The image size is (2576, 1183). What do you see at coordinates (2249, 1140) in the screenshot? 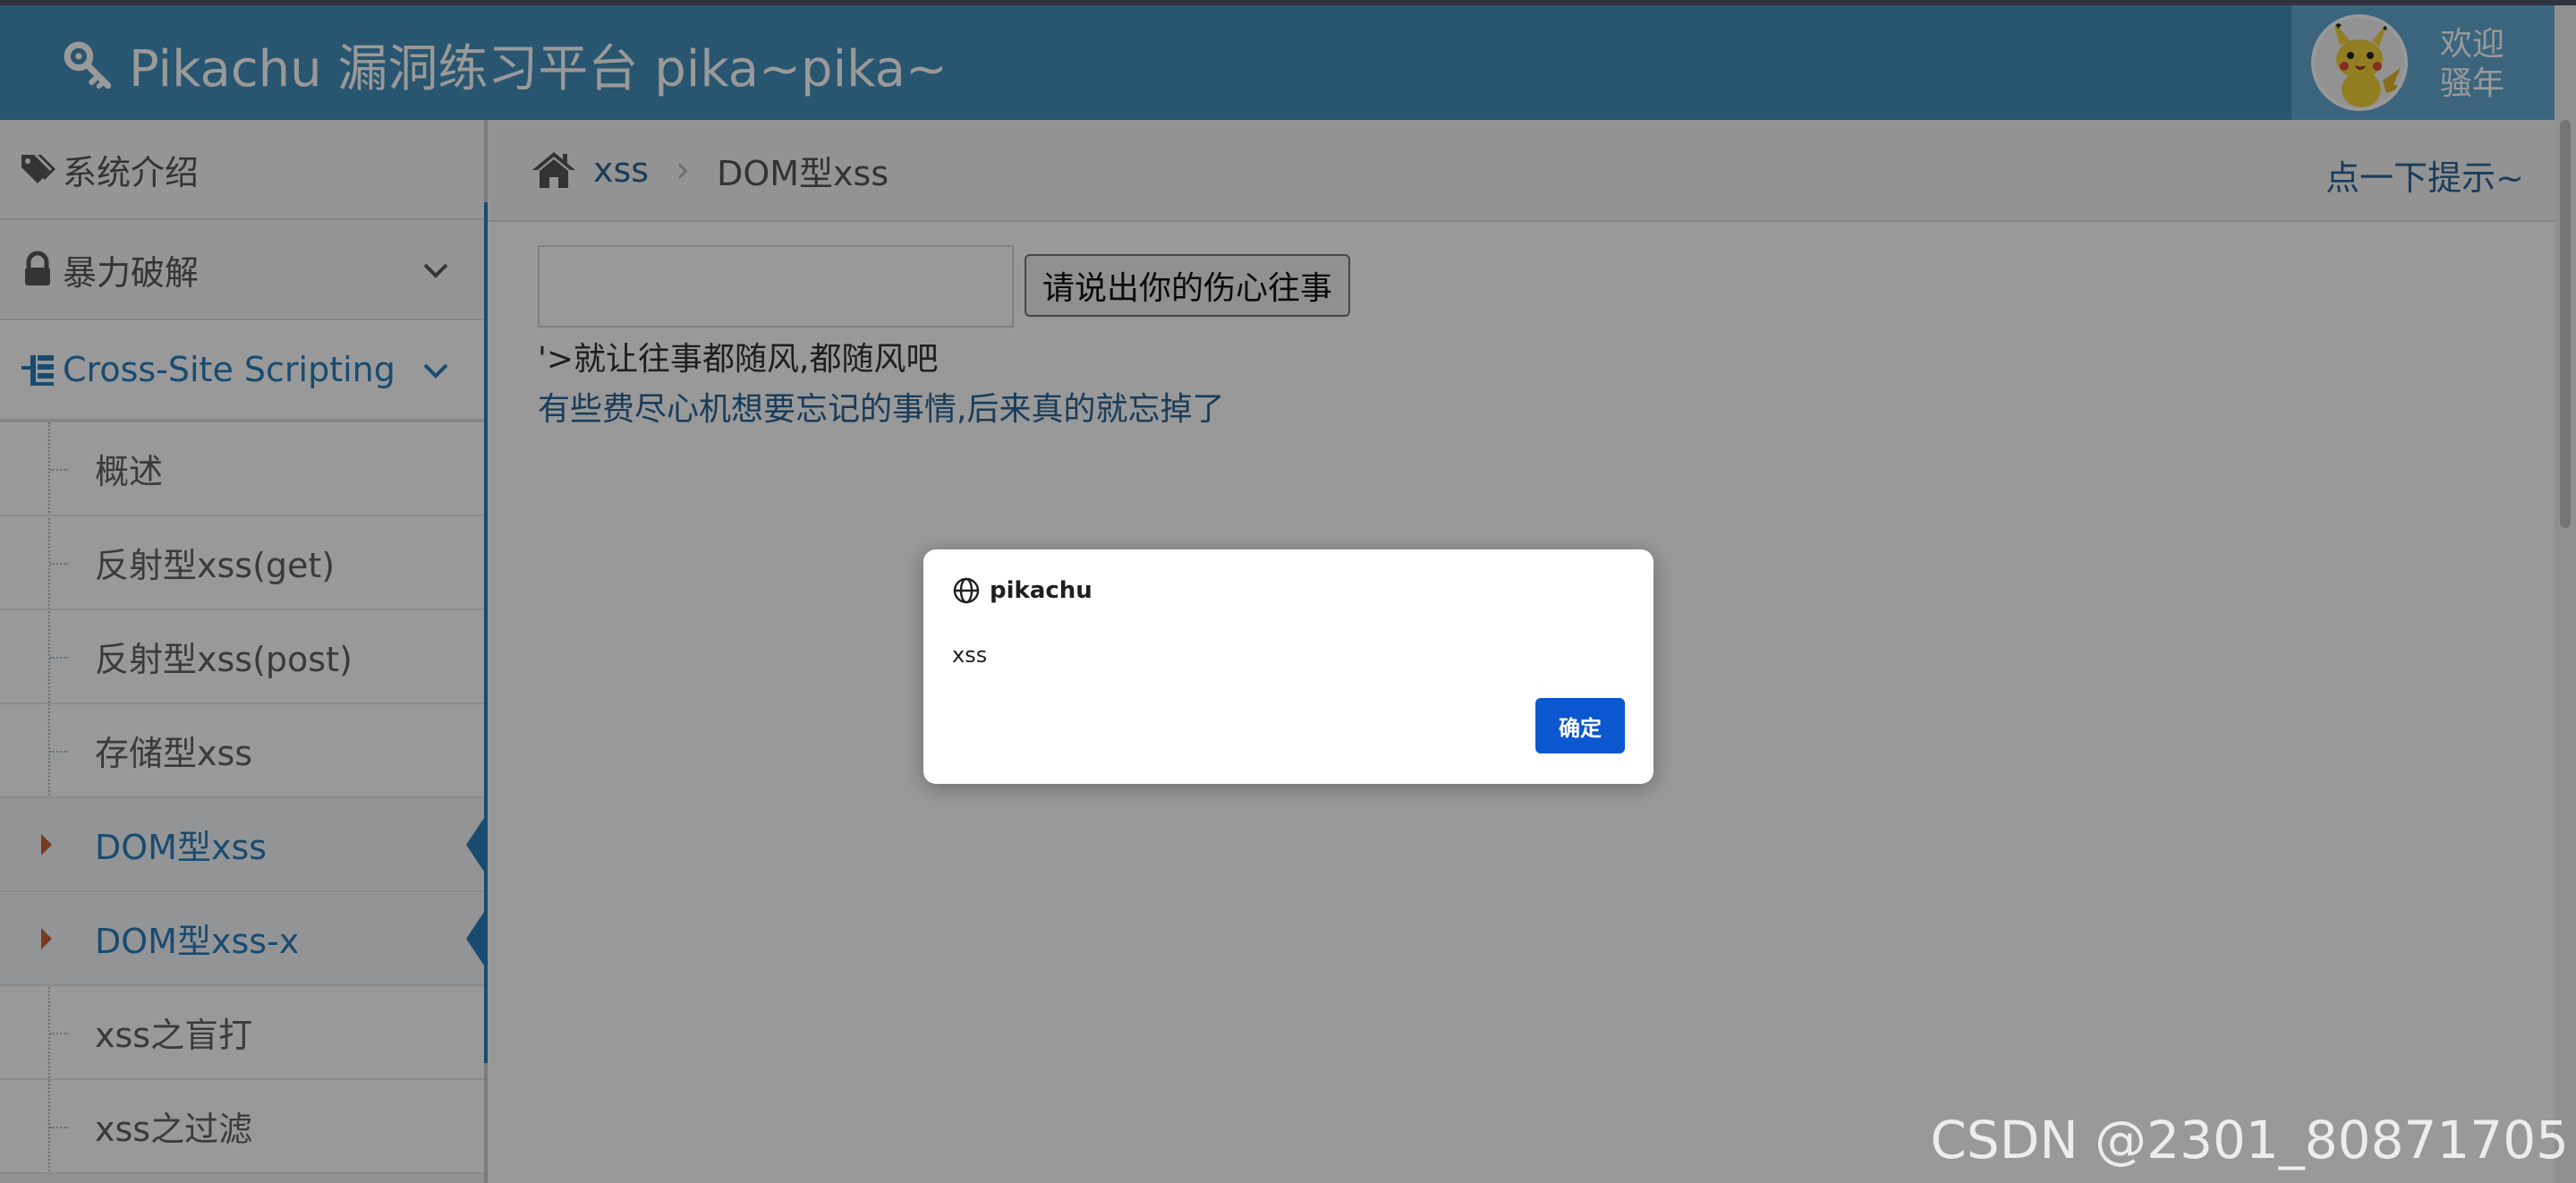
I see `watermark: CSDN @2301_80871705` at bounding box center [2249, 1140].